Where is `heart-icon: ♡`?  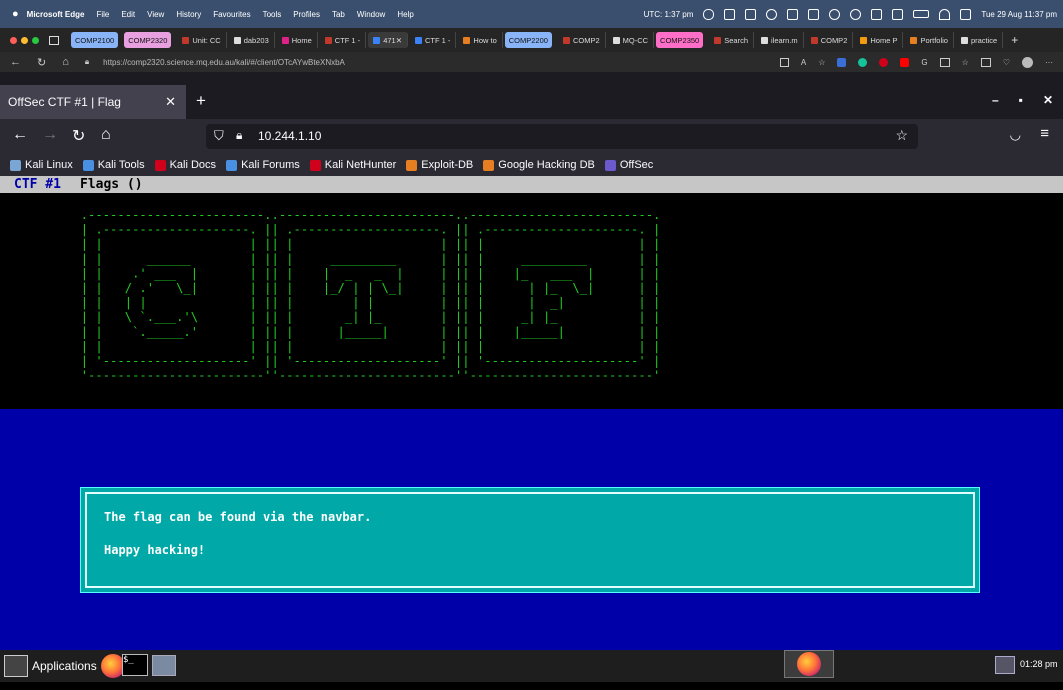
heart-icon: ♡ is located at coordinates (1006, 62).